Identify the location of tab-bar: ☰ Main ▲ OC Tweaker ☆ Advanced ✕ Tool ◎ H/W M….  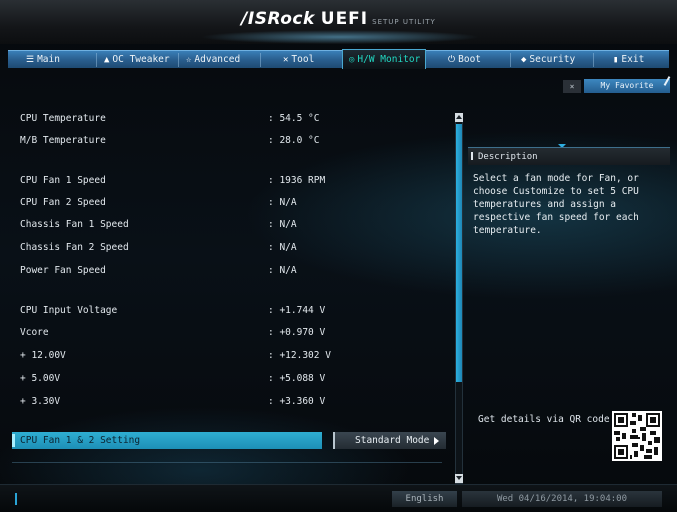
(338, 59).